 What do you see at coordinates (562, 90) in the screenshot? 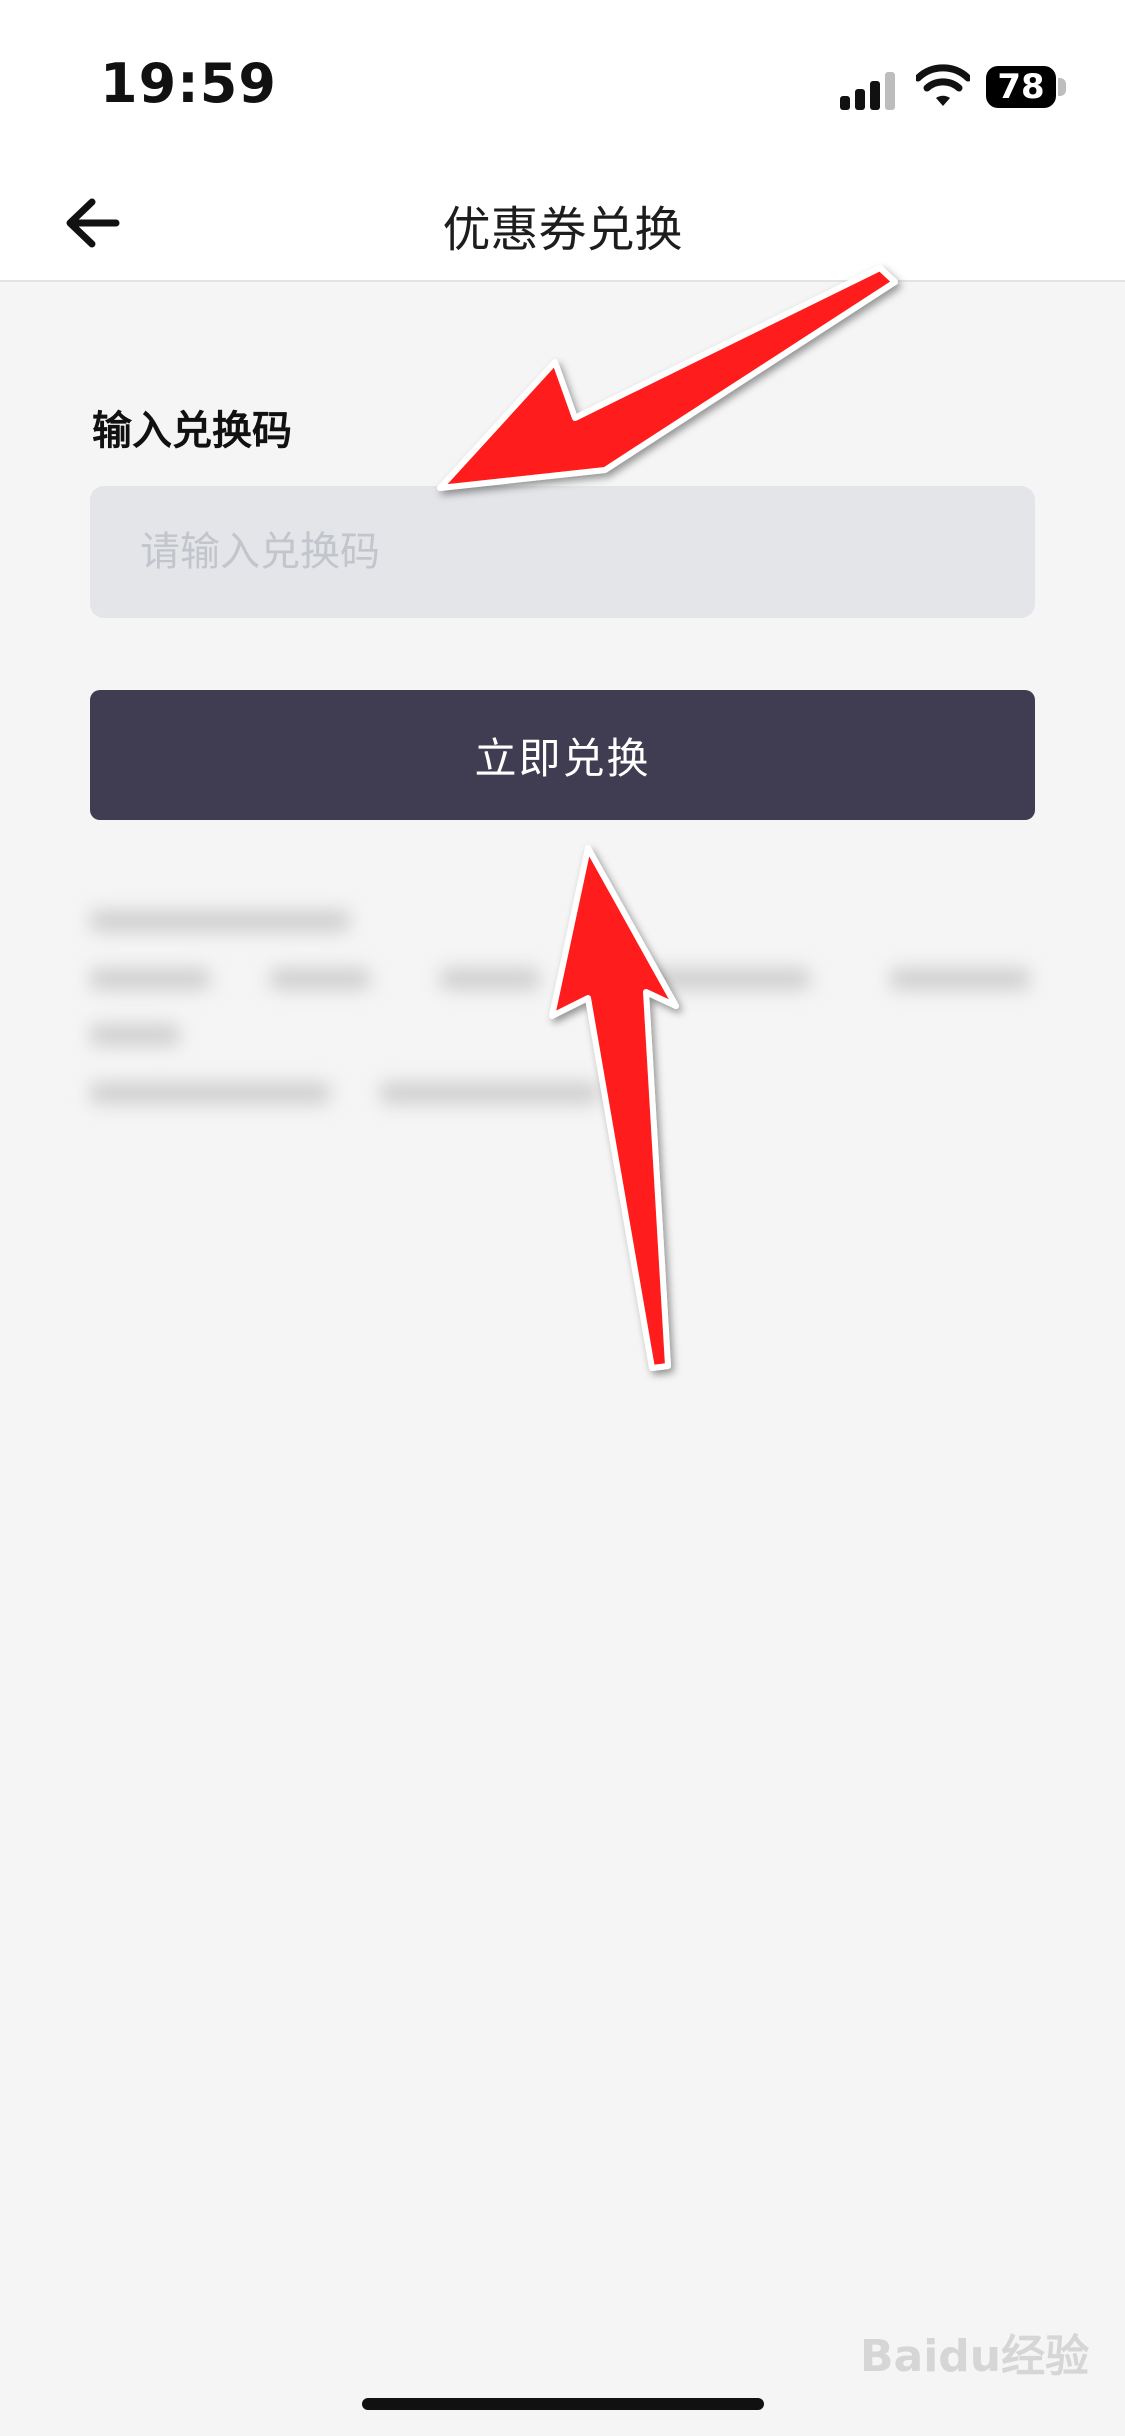
I see `status-bar: 19:59 78` at bounding box center [562, 90].